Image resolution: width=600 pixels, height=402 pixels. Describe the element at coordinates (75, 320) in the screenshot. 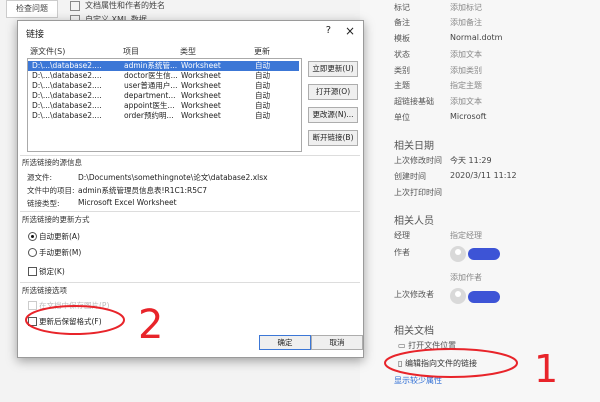

I see `annotation-circle-keep-format` at that location.